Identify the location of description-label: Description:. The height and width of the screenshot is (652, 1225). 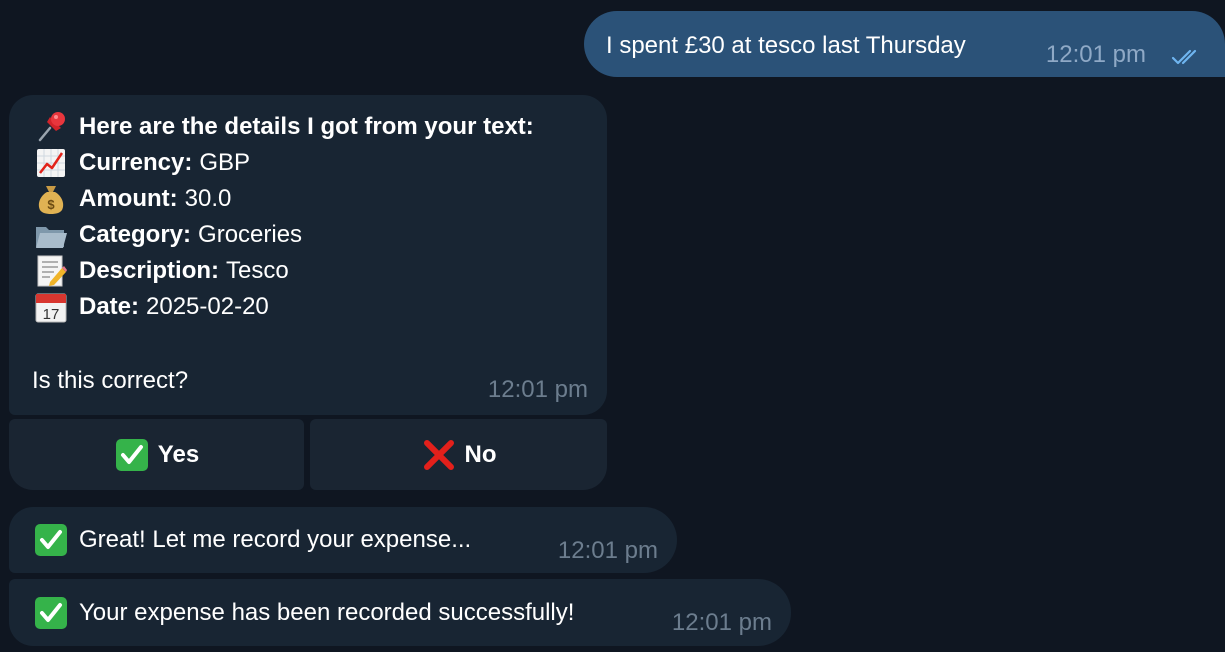
(149, 270).